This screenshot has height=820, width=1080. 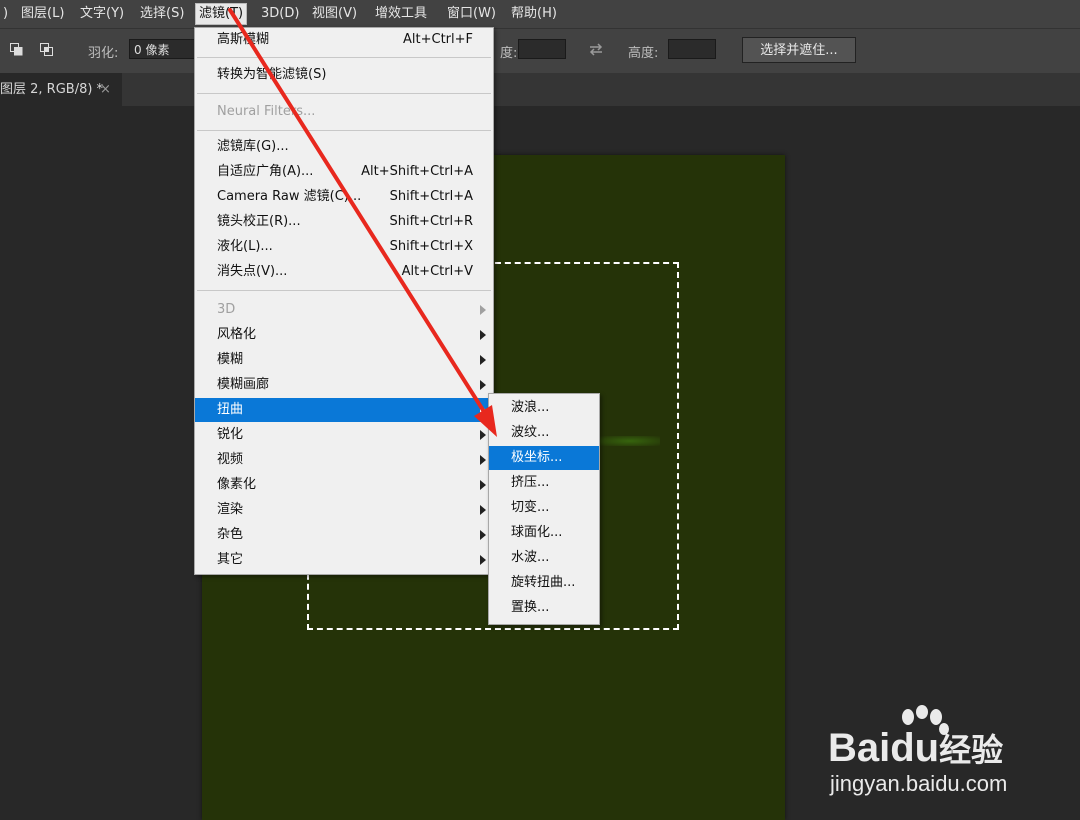 I want to click on filter-menu-item: 3D, so click(x=344, y=310).